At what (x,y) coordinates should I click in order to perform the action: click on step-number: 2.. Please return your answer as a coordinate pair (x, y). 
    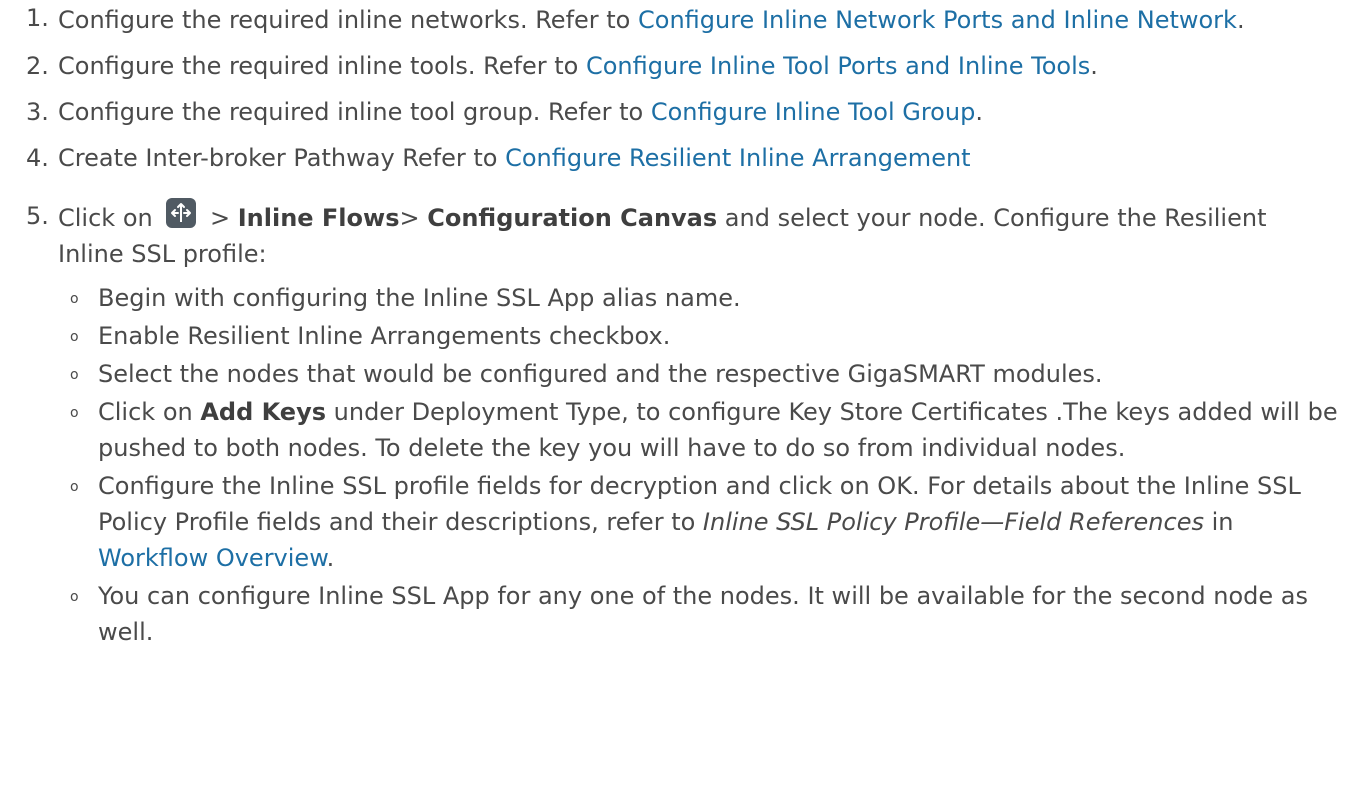
    Looking at the image, I should click on (37, 66).